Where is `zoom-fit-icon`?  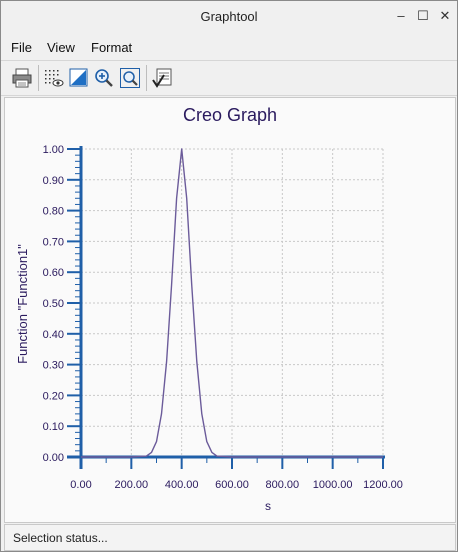
zoom-fit-icon is located at coordinates (130, 78).